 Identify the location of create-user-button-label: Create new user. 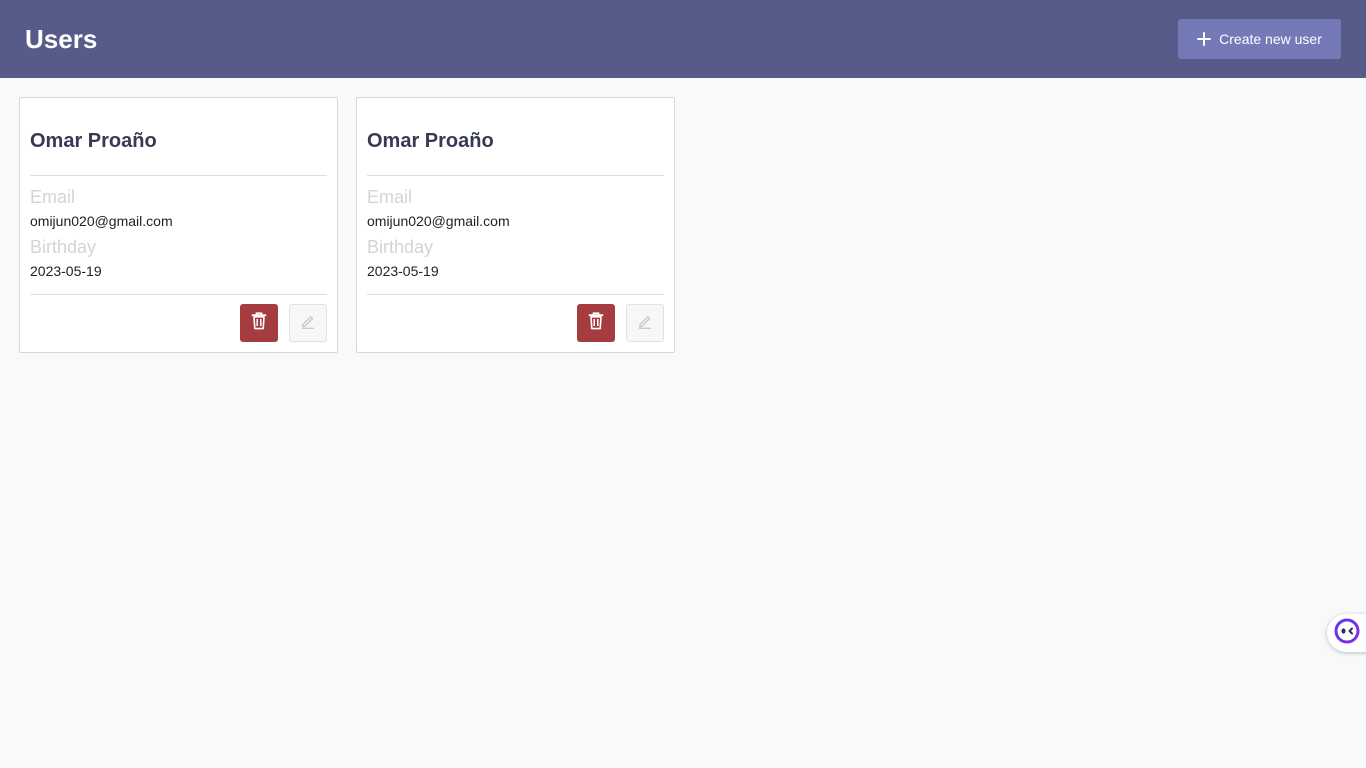
(1270, 39).